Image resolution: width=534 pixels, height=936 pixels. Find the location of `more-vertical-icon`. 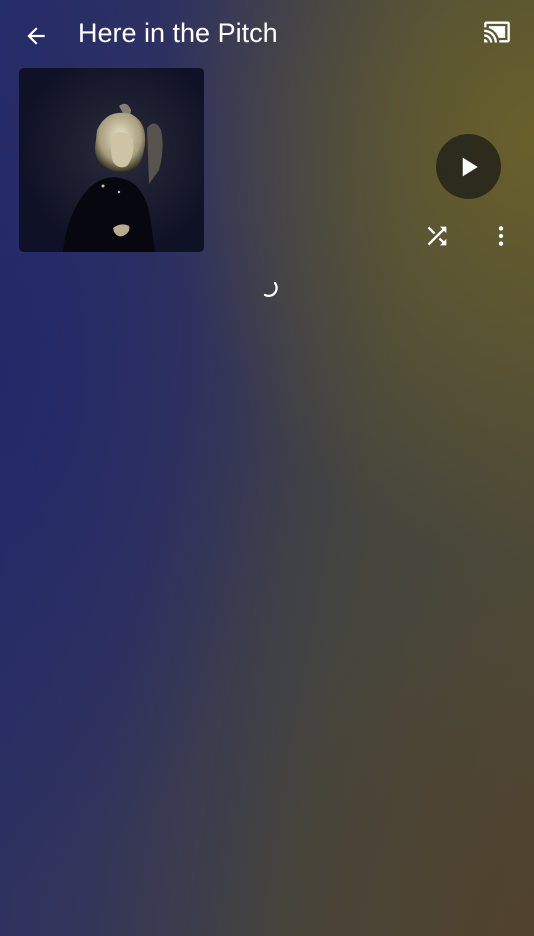

more-vertical-icon is located at coordinates (501, 236).